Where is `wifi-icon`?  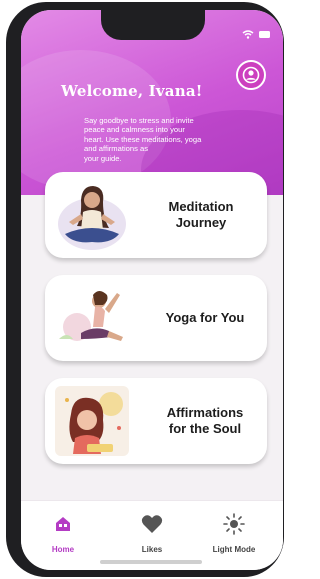 wifi-icon is located at coordinates (248, 34).